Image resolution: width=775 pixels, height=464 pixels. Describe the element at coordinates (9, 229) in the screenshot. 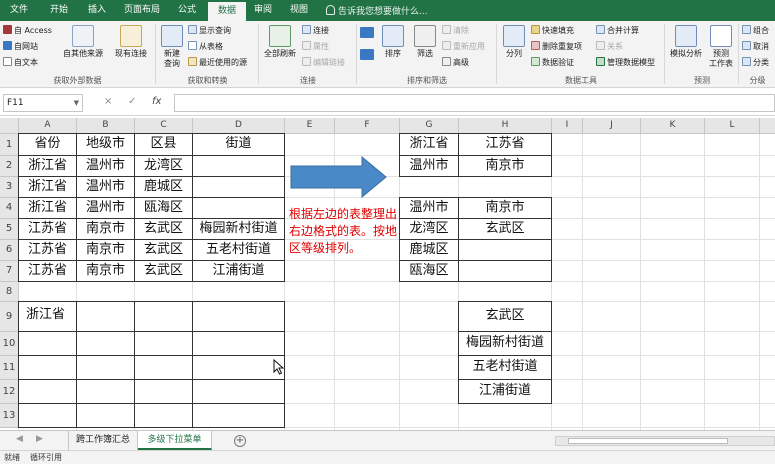

I see `row-header-5: 5` at that location.